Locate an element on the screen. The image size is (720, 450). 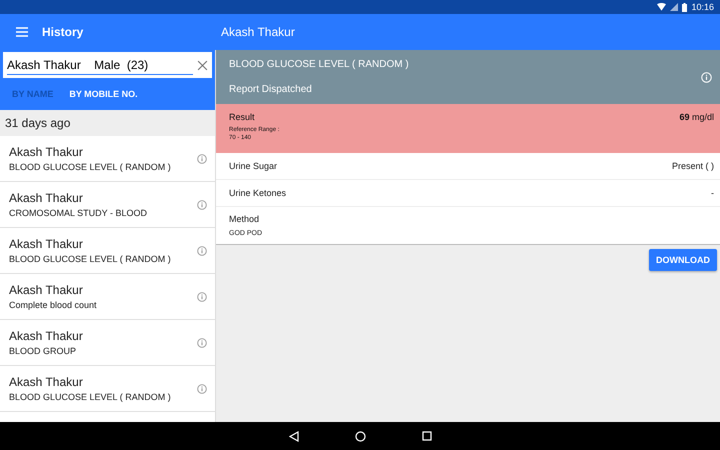
test-name: CROMOSOMAL STUDY - BLOOD is located at coordinates (78, 213).